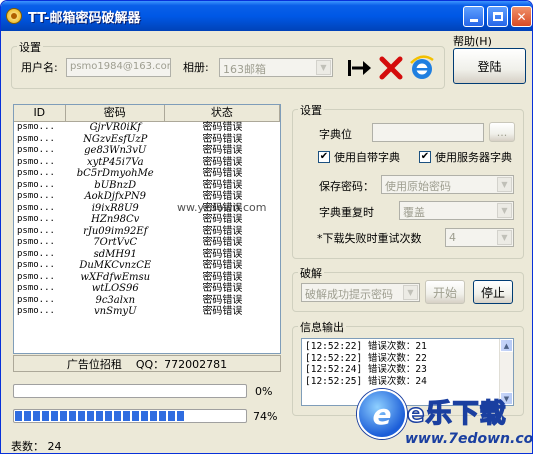  I want to click on table-cell-password: AokDjfxPN9, so click(115, 196).